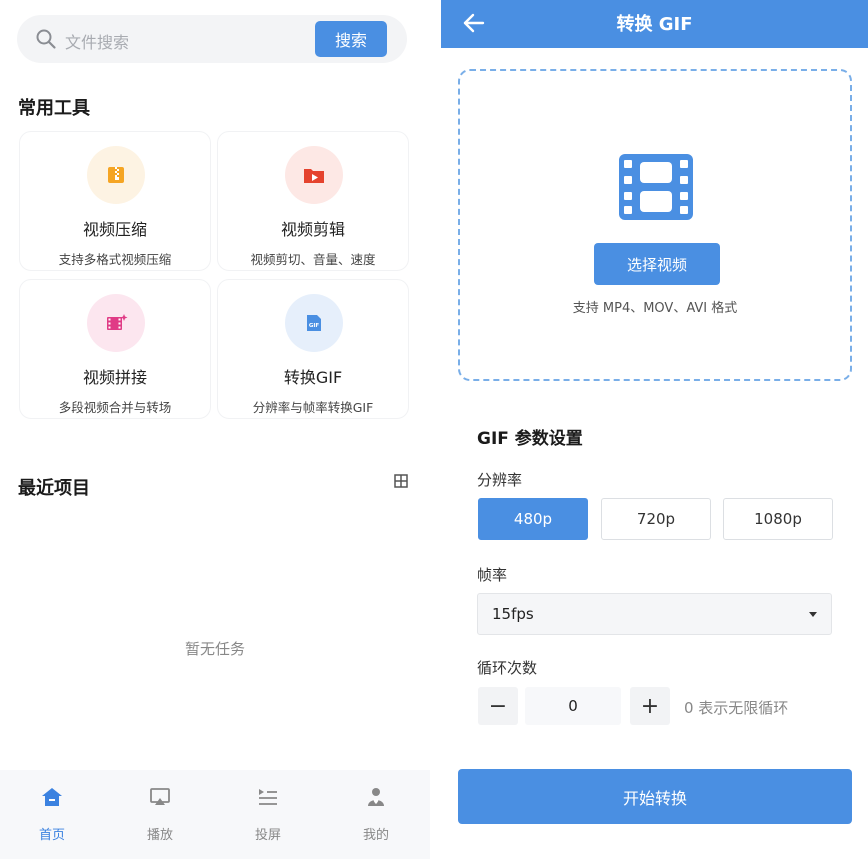 The image size is (868, 859). What do you see at coordinates (656, 519) in the screenshot?
I see `resolution-option-720p: 720p` at bounding box center [656, 519].